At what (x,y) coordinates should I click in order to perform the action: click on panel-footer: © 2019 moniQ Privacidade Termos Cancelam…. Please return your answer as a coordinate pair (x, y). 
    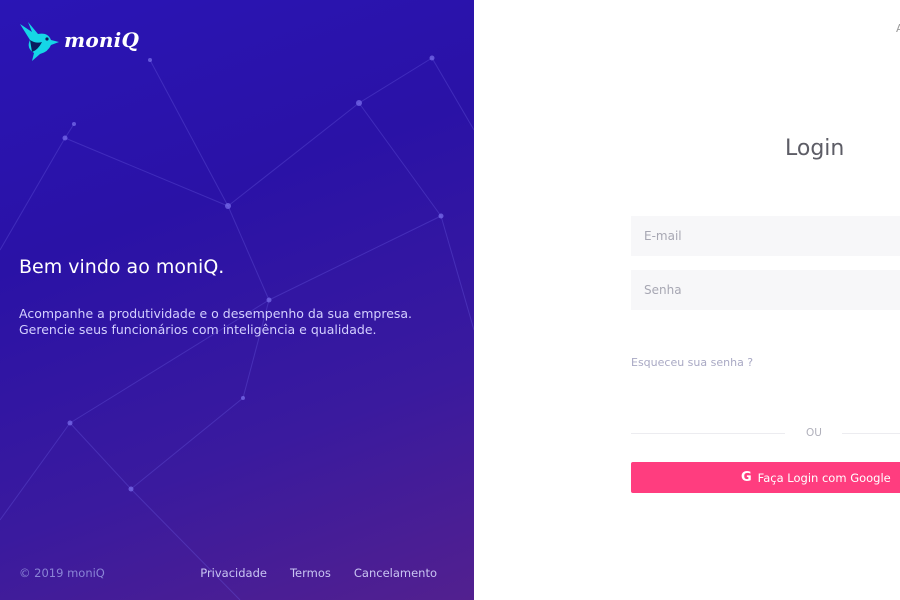
    Looking at the image, I should click on (228, 573).